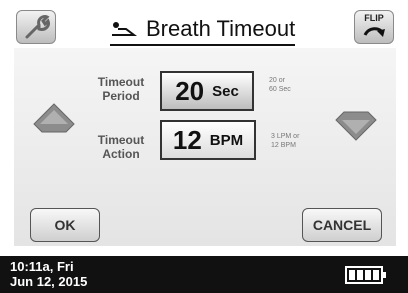 The height and width of the screenshot is (293, 408). Describe the element at coordinates (49, 281) in the screenshot. I see `status-date: Jun 12, 2015` at that location.